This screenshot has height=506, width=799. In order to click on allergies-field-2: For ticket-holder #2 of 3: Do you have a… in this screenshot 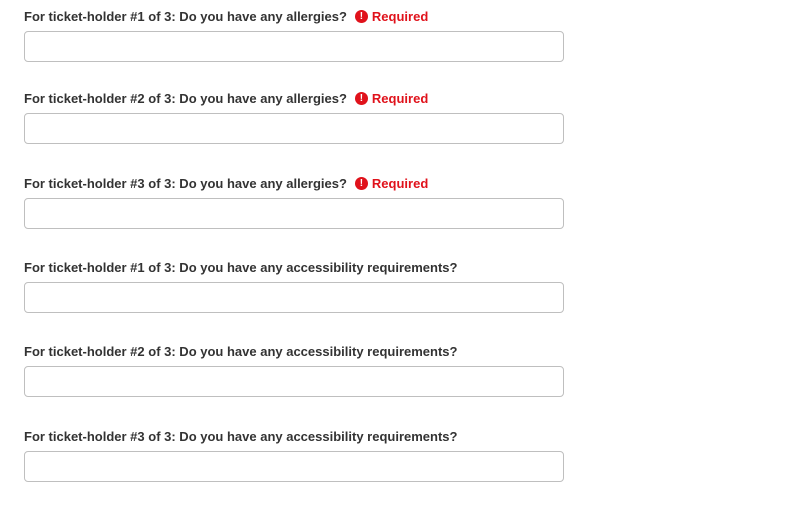, I will do `click(294, 113)`.